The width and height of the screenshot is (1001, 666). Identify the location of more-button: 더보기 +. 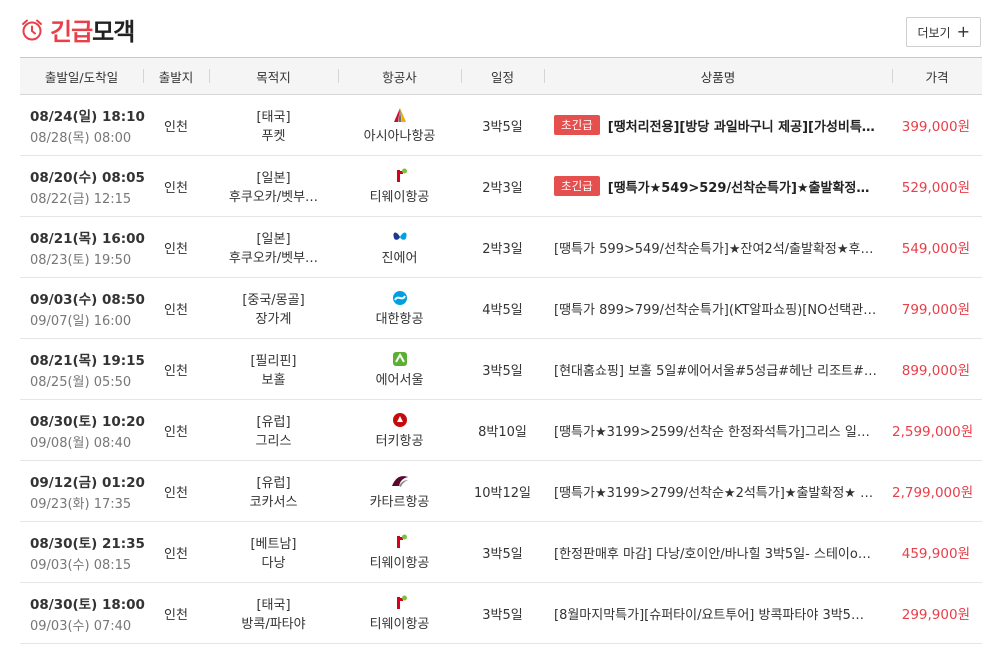
(943, 32).